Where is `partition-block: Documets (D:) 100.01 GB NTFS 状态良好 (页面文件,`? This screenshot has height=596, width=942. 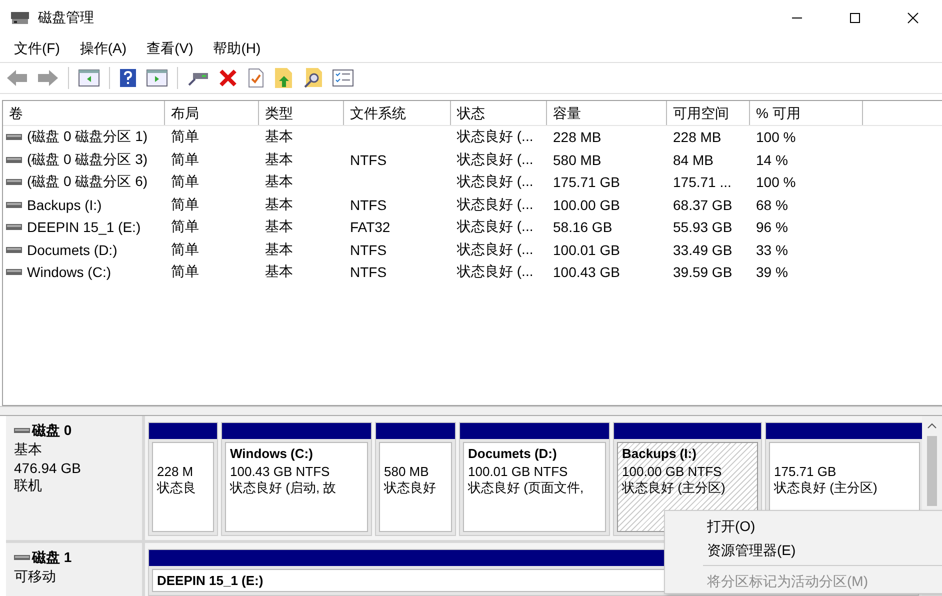
partition-block: Documets (D:) 100.01 GB NTFS 状态良好 (页面文件, is located at coordinates (534, 487).